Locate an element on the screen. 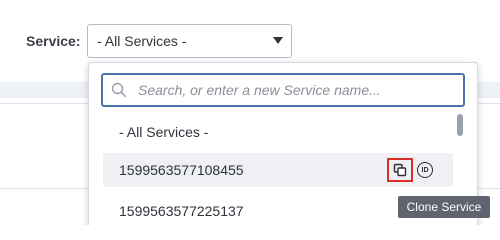  clone-icon is located at coordinates (400, 170).